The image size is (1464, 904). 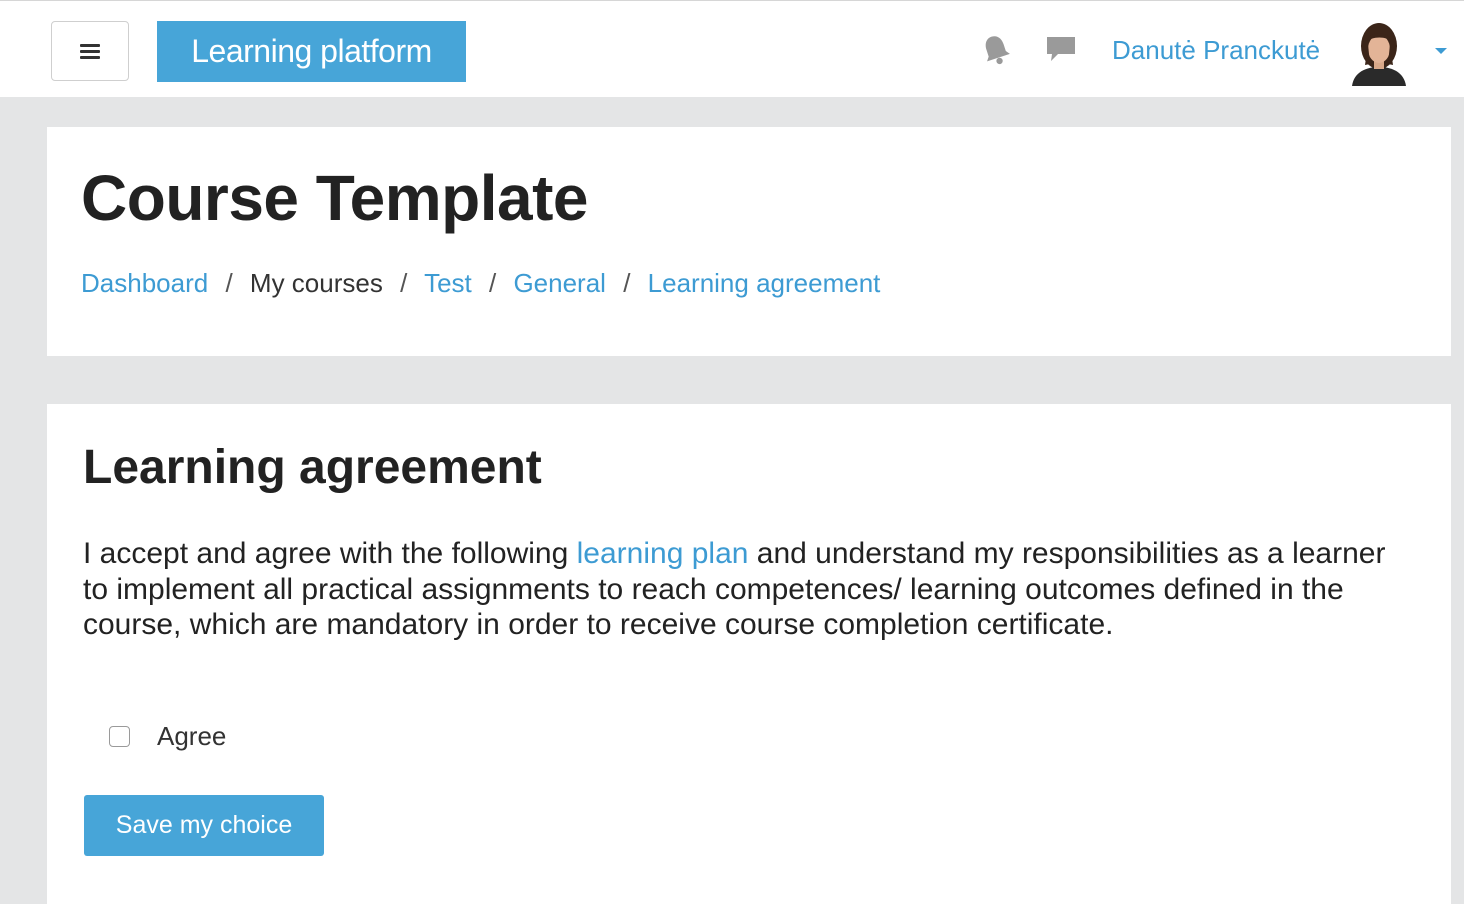 I want to click on agreement-text-intro: I accept and agree with the following, so click(x=330, y=553).